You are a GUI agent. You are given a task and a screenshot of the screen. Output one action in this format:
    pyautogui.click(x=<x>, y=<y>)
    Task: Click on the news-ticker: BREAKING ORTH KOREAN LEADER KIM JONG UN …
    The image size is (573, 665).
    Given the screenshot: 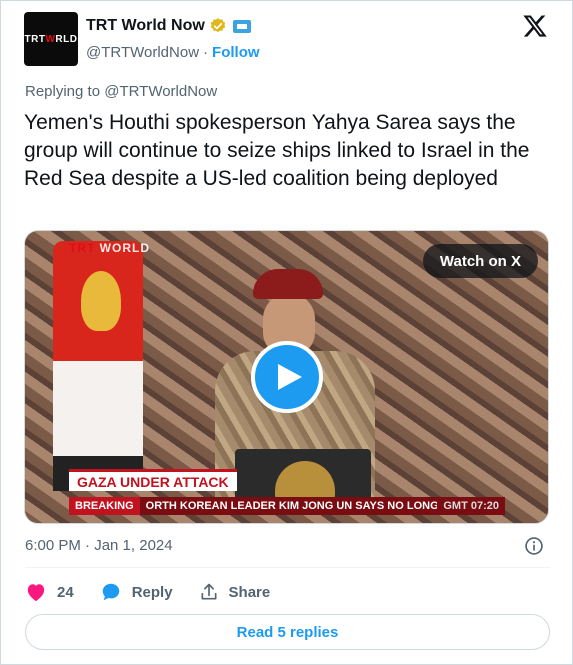 What is the action you would take?
    pyautogui.click(x=287, y=506)
    